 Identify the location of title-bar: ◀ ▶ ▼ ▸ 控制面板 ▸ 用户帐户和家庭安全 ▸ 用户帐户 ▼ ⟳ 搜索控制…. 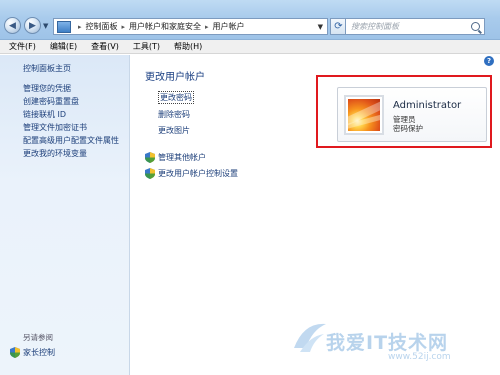
(250, 20).